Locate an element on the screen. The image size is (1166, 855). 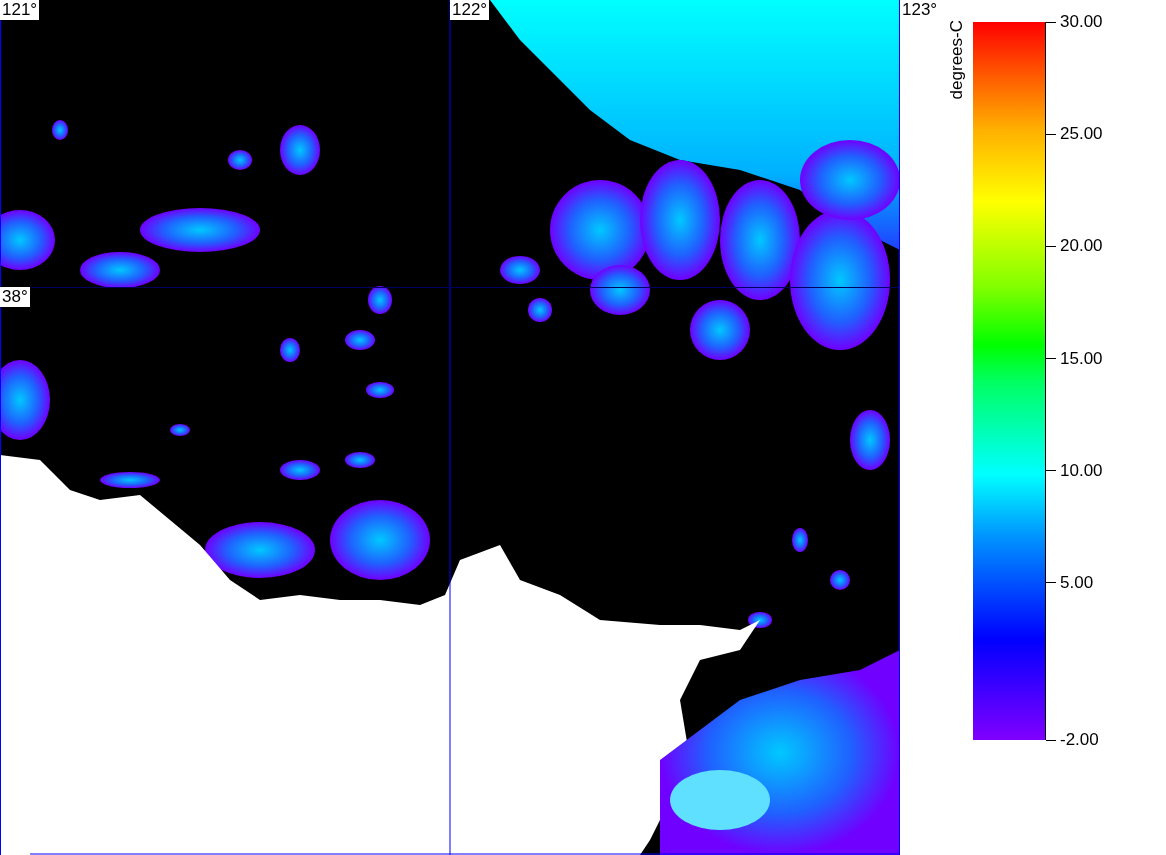
latitude-label: 38° is located at coordinates (15, 297).